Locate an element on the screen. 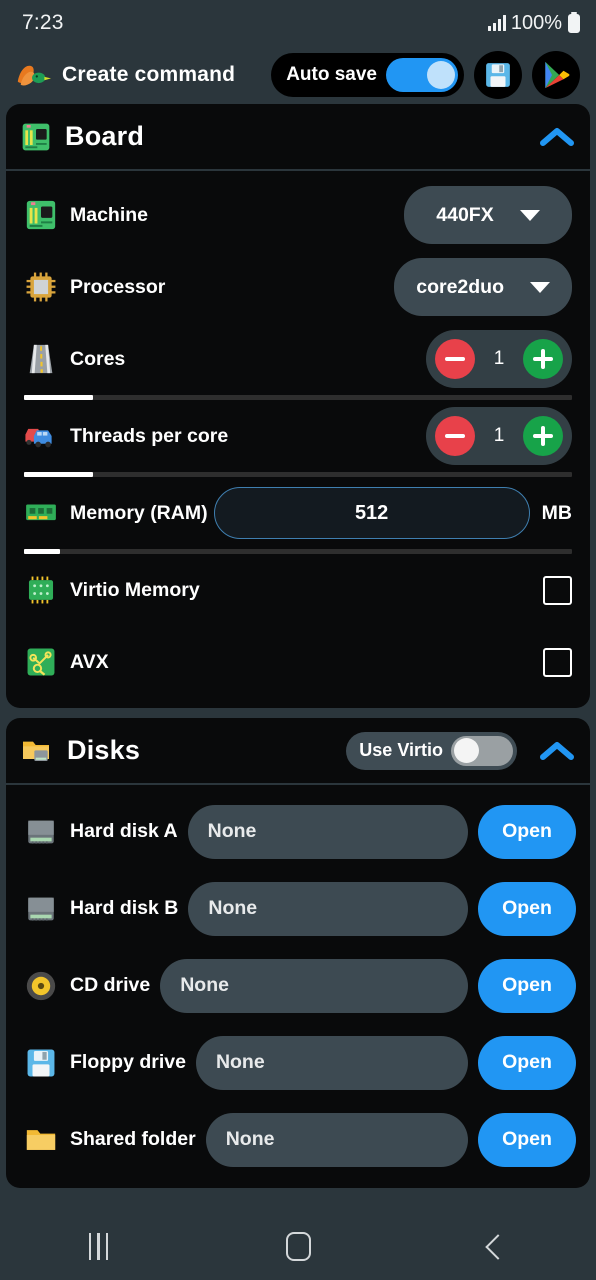 This screenshot has height=1280, width=596. cores-slider-fill is located at coordinates (58, 397).